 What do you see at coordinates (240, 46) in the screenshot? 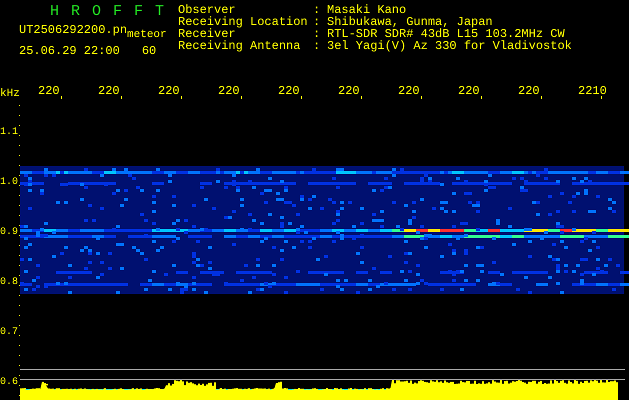
I see `info-label: Receiving Antenna` at bounding box center [240, 46].